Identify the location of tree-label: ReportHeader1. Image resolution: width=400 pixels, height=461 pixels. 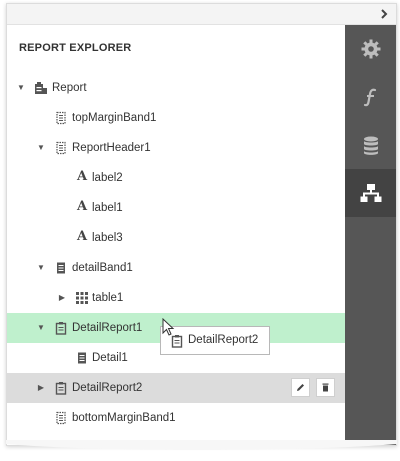
(111, 148).